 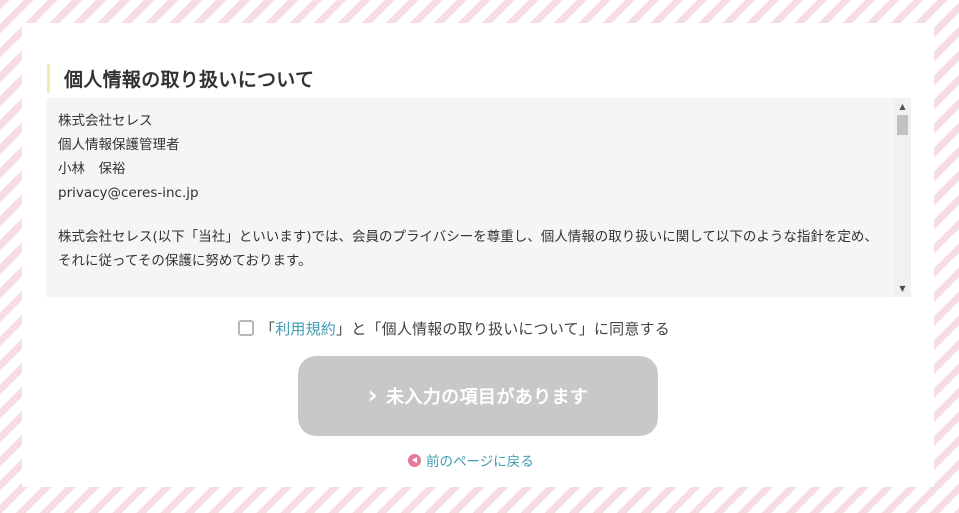 What do you see at coordinates (902, 106) in the screenshot?
I see `scroll-up-arrow-icon: ▲` at bounding box center [902, 106].